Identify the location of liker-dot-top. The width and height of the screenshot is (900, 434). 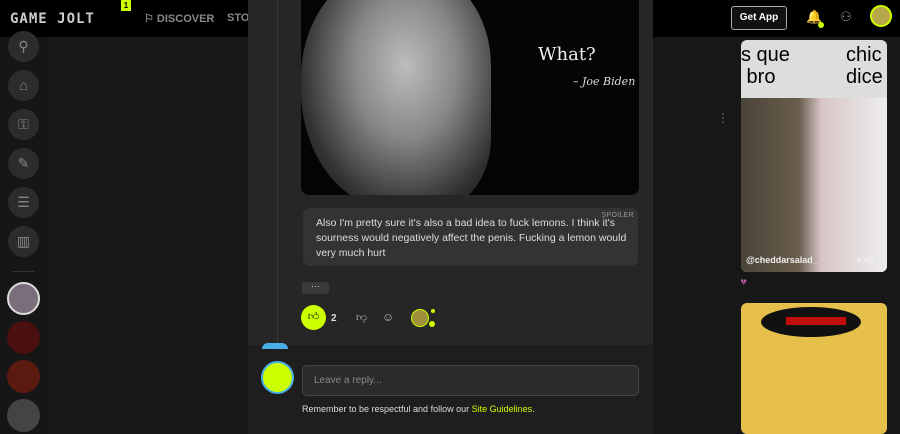
(433, 311).